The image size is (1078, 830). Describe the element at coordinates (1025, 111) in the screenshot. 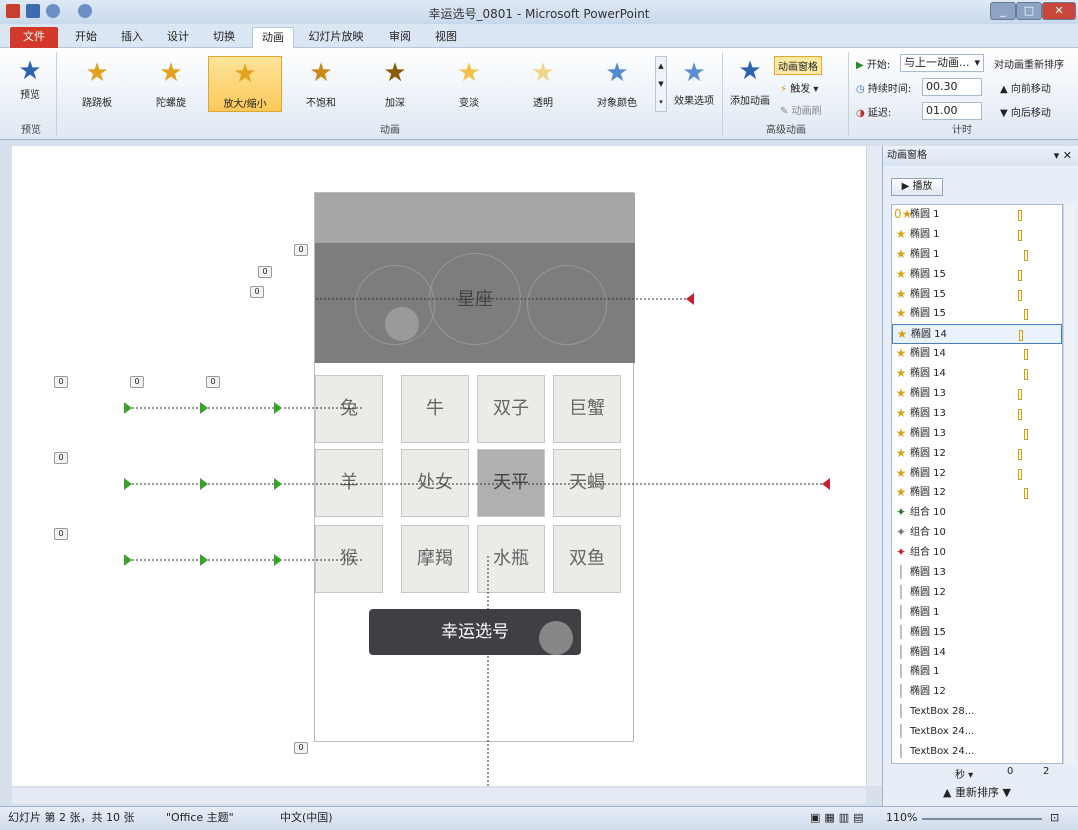

I see `move-later-button: ▼ 向后移动` at that location.